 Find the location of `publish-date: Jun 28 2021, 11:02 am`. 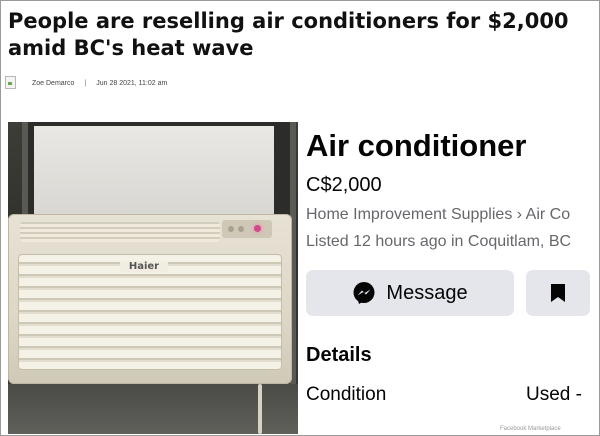

publish-date: Jun 28 2021, 11:02 am is located at coordinates (132, 83).